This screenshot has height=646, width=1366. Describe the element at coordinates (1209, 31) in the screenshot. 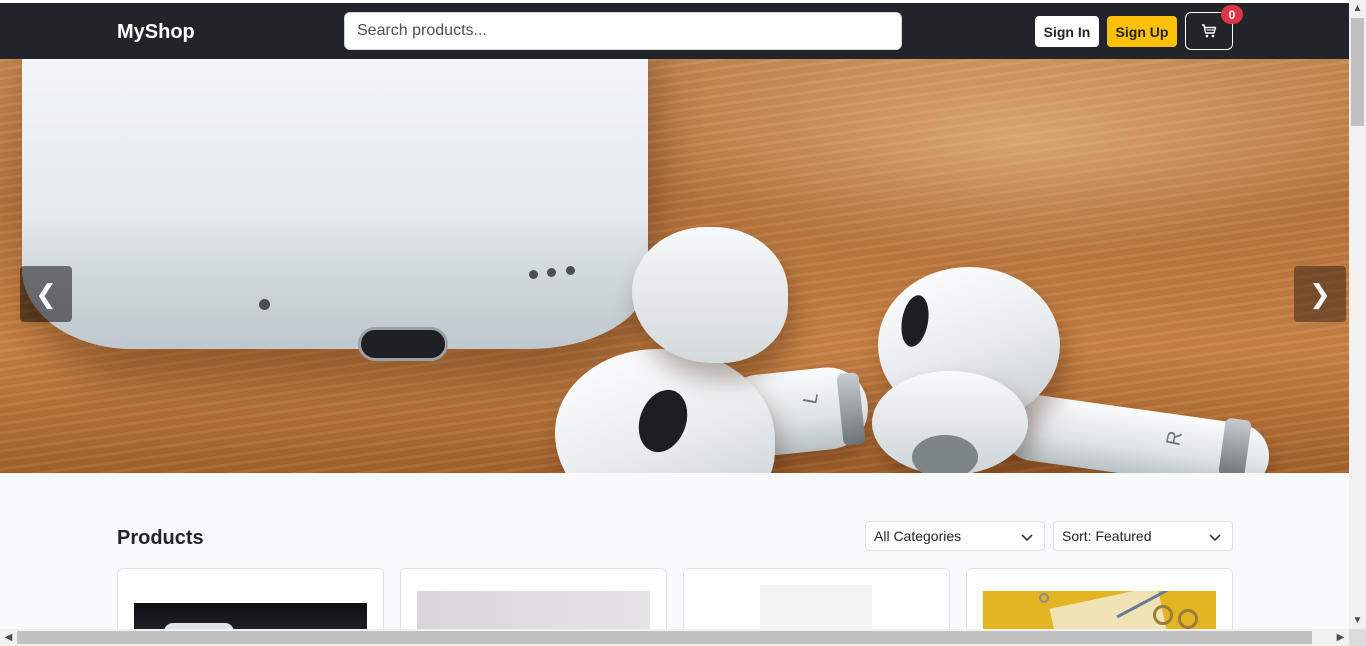

I see `cart-icon` at that location.